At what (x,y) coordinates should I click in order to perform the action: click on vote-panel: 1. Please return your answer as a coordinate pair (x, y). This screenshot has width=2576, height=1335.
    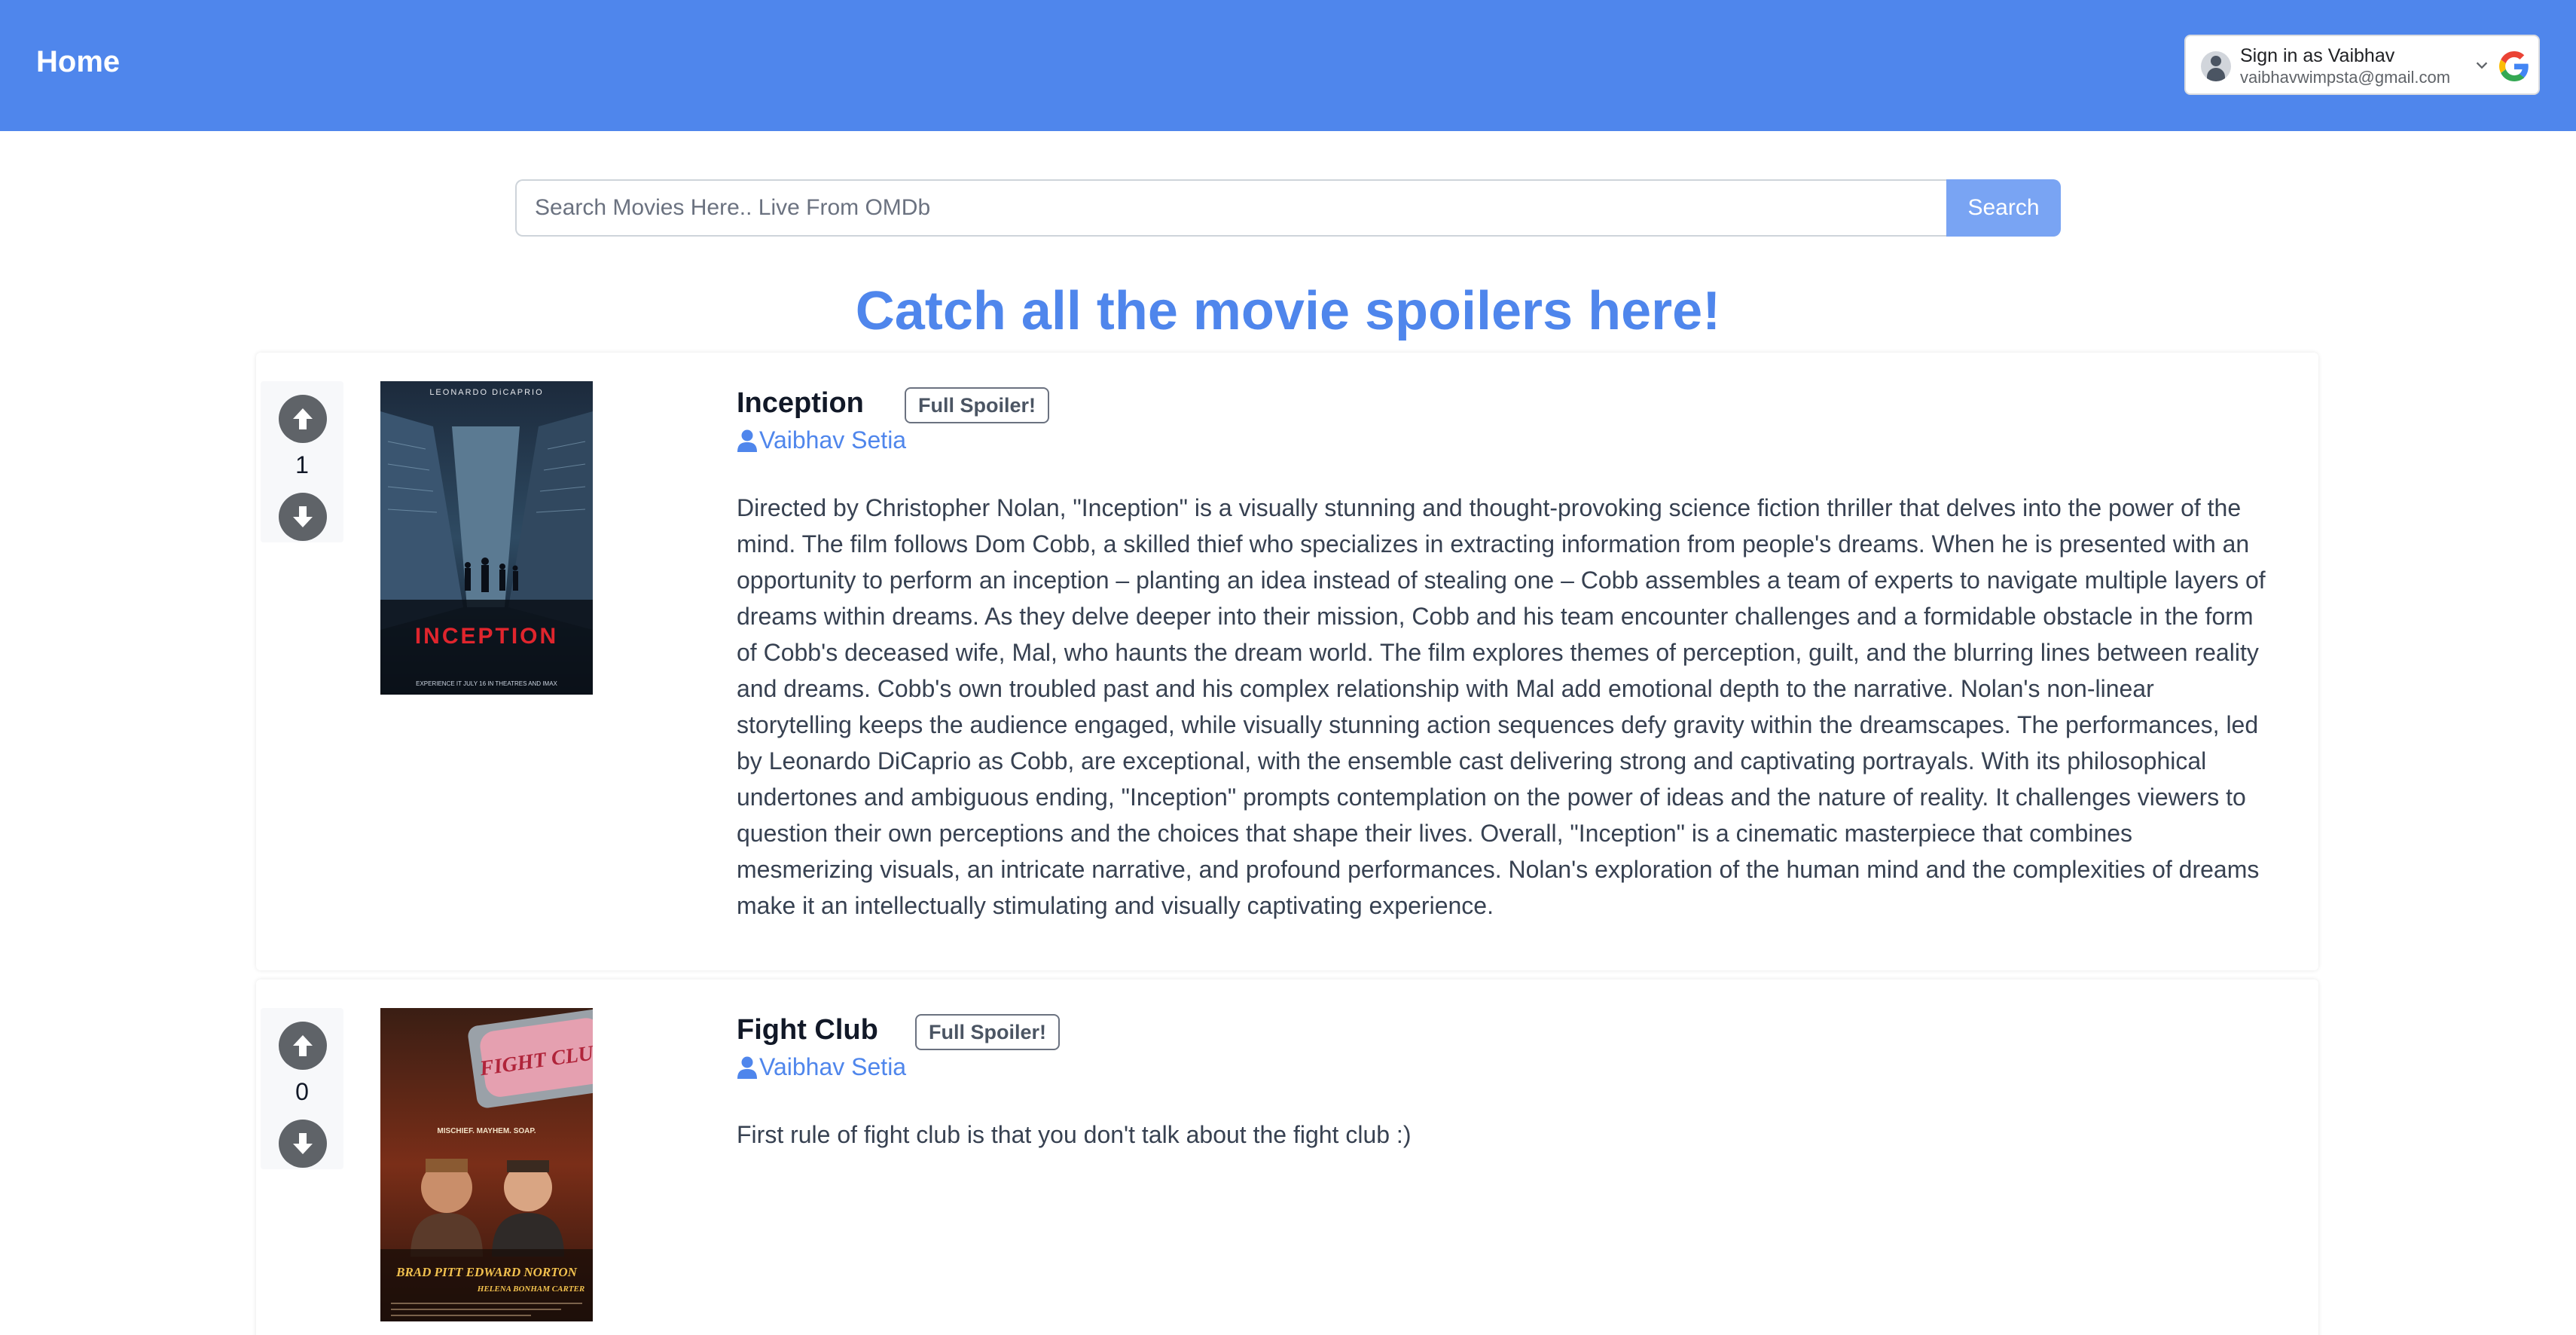
    Looking at the image, I should click on (302, 461).